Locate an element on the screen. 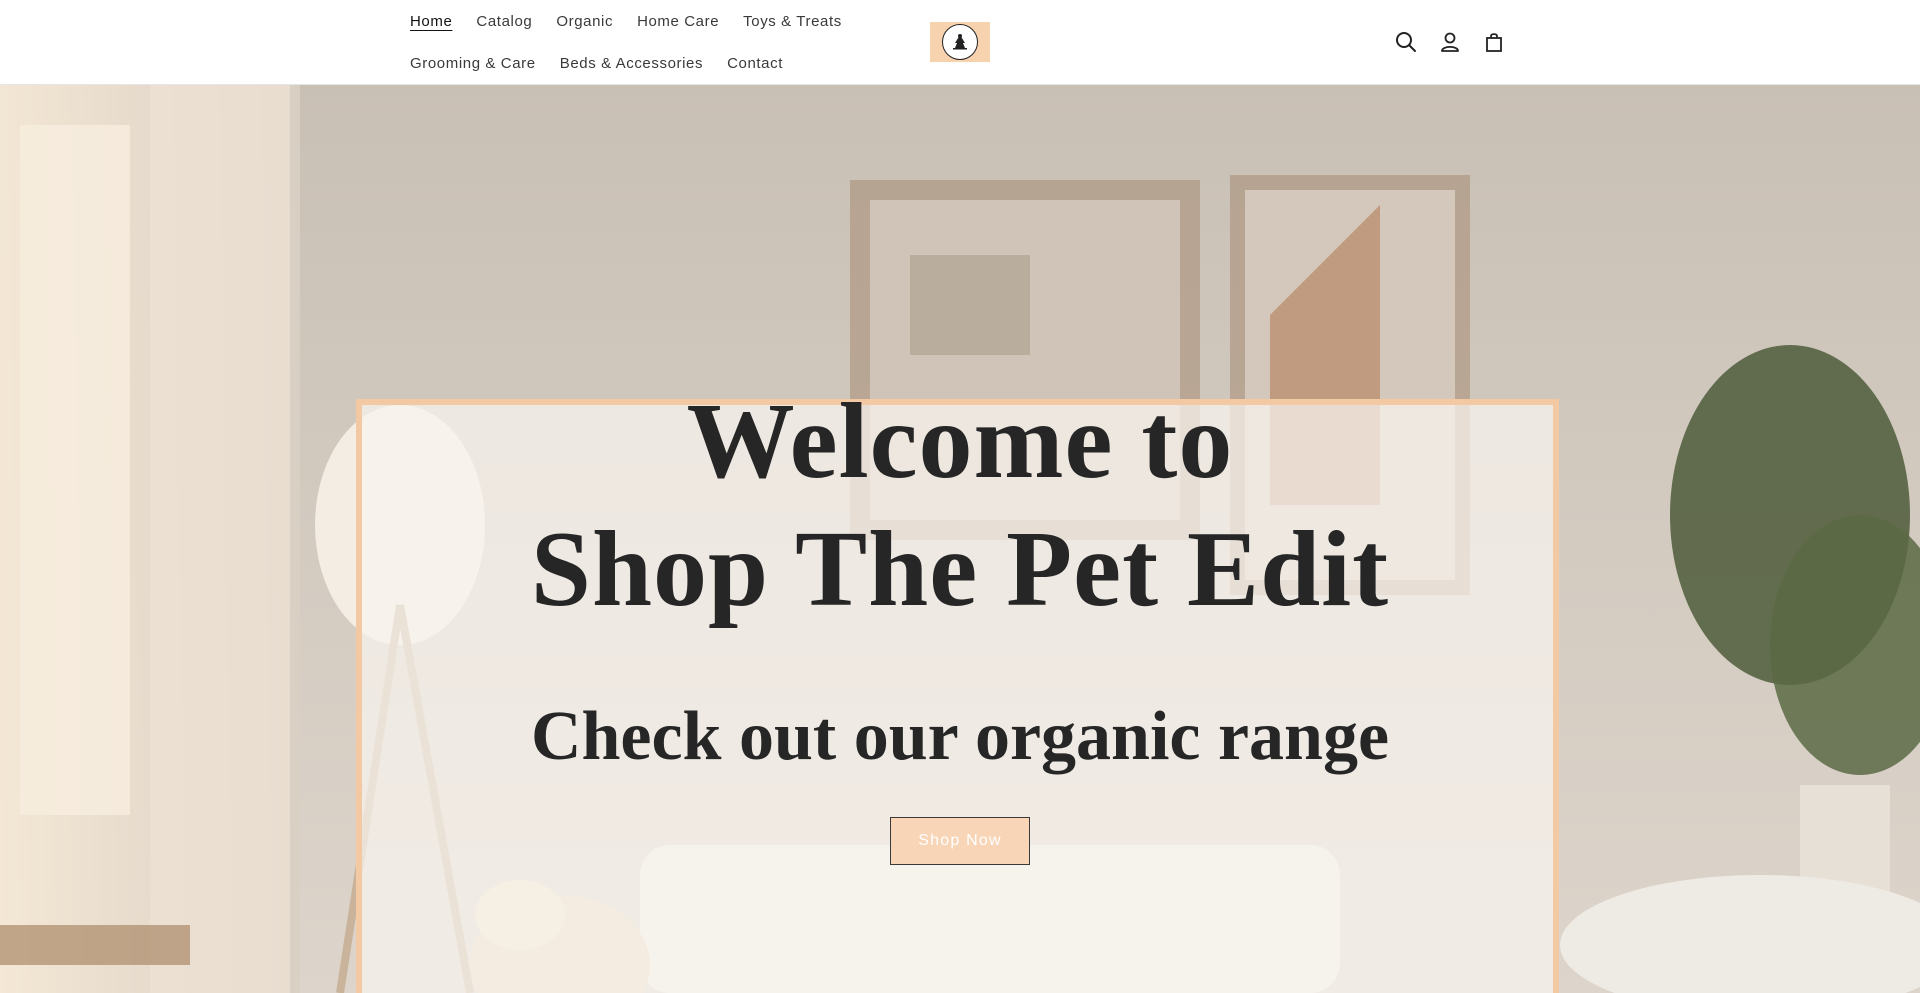 The image size is (1920, 993). hero-subtitle: Check out our organic range is located at coordinates (960, 736).